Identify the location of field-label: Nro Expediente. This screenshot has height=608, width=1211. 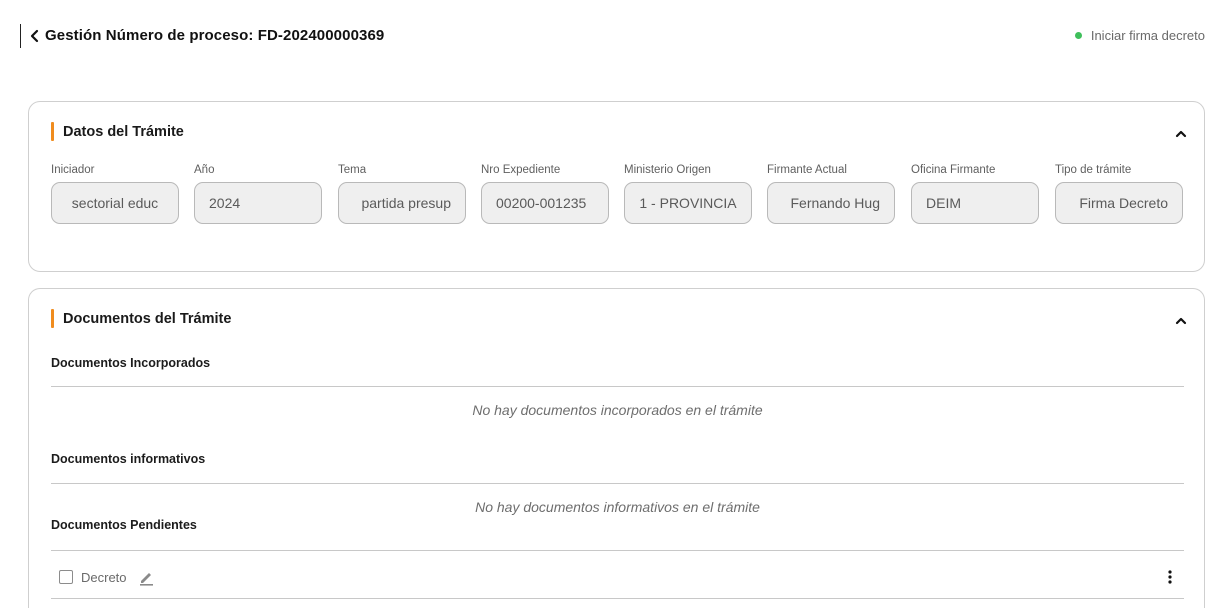
(521, 170).